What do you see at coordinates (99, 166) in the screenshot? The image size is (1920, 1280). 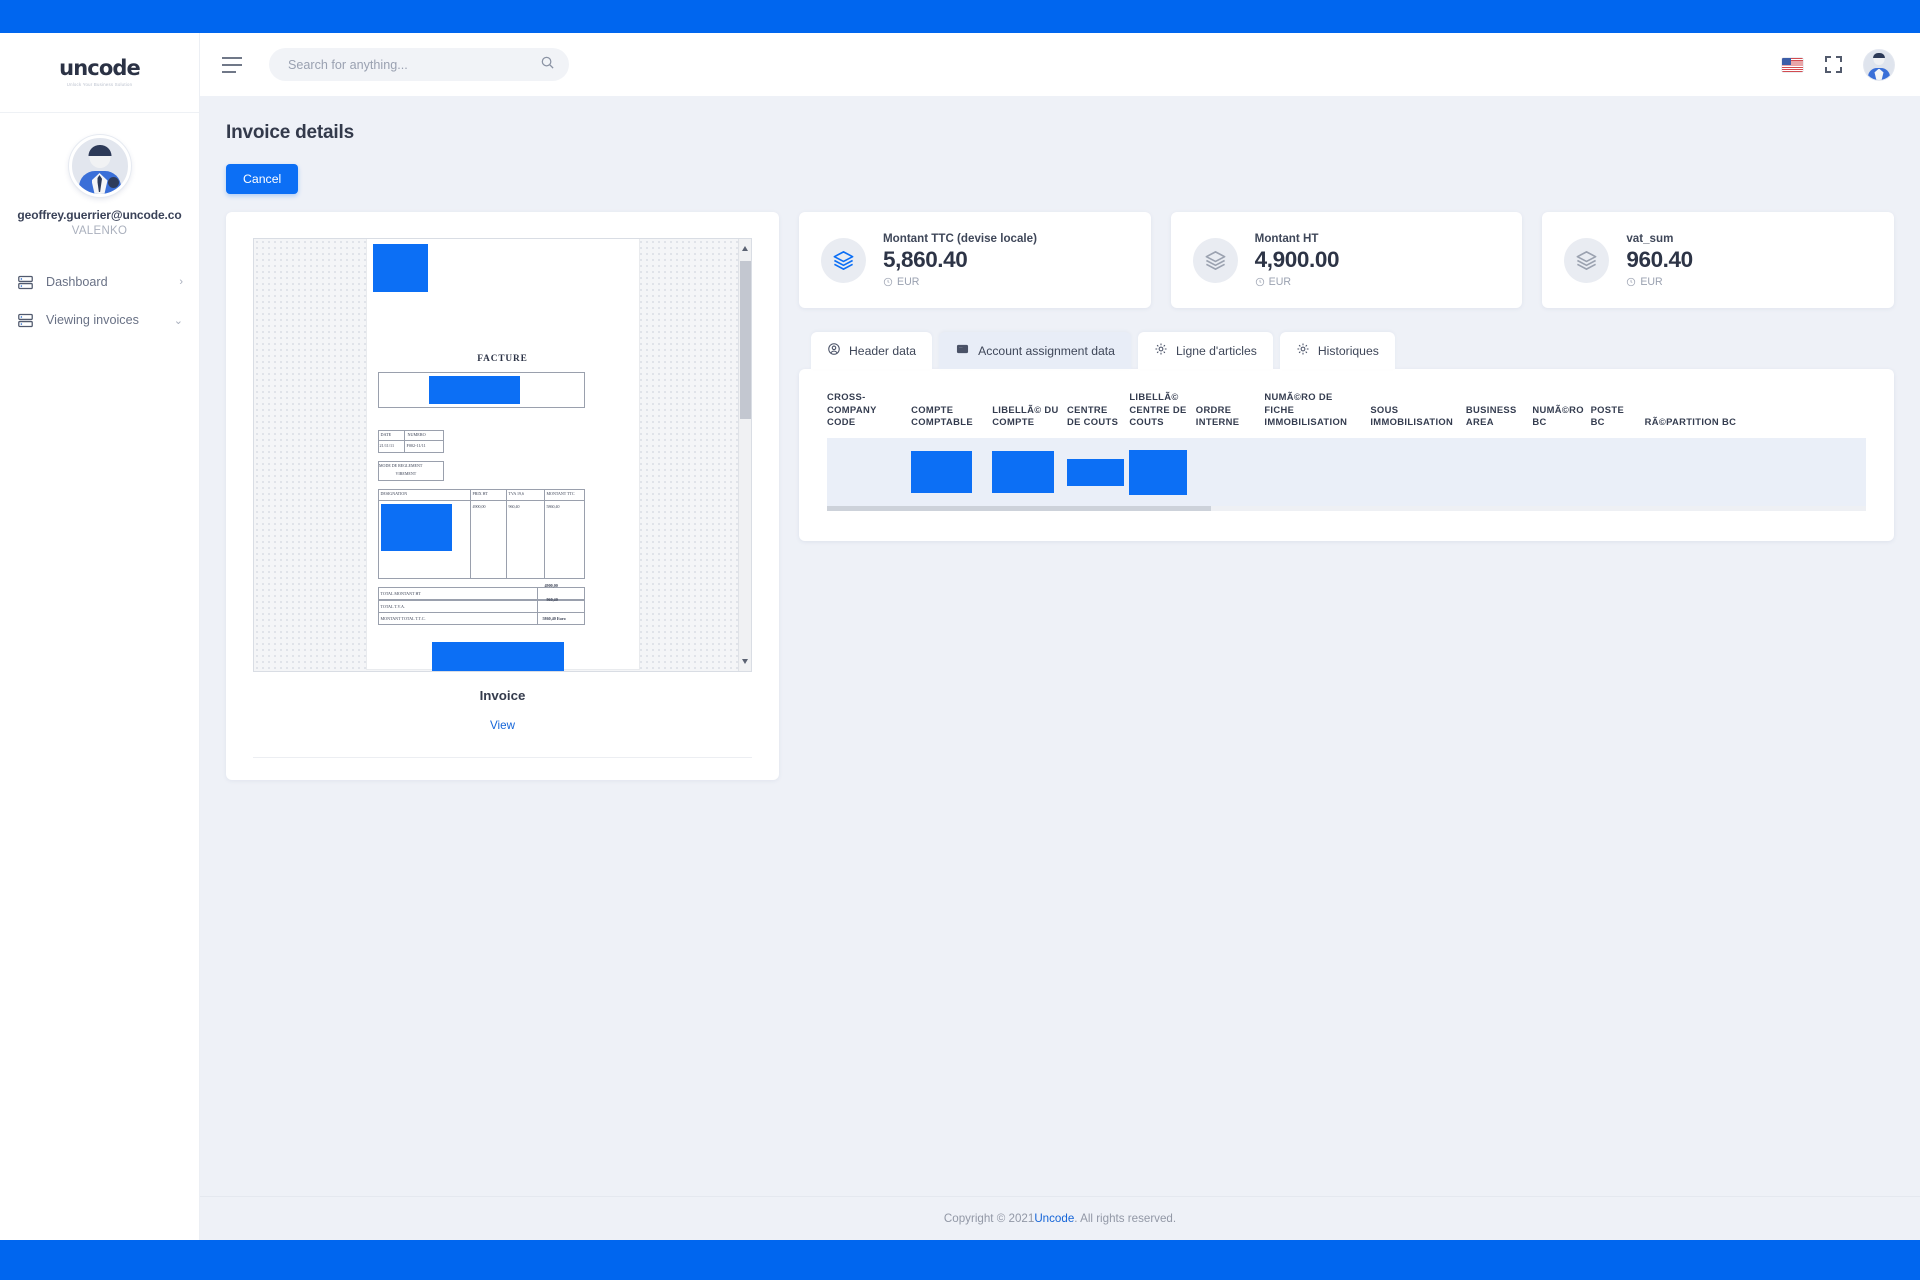 I see `avatar` at bounding box center [99, 166].